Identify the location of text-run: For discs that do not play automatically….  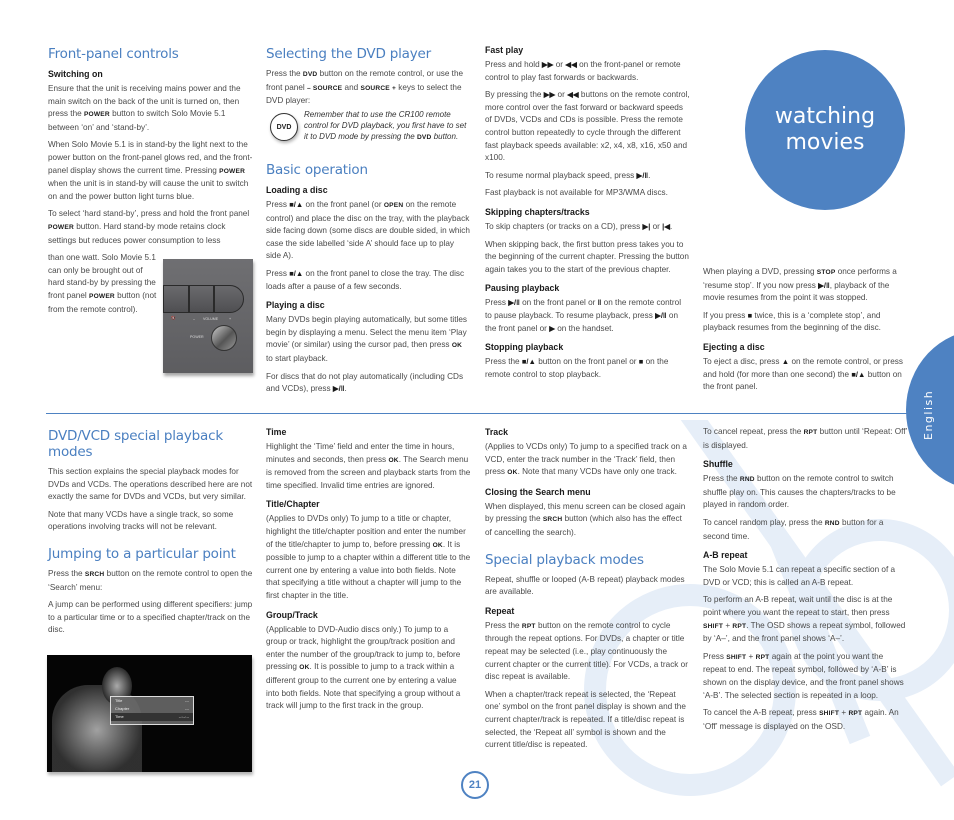
(365, 382).